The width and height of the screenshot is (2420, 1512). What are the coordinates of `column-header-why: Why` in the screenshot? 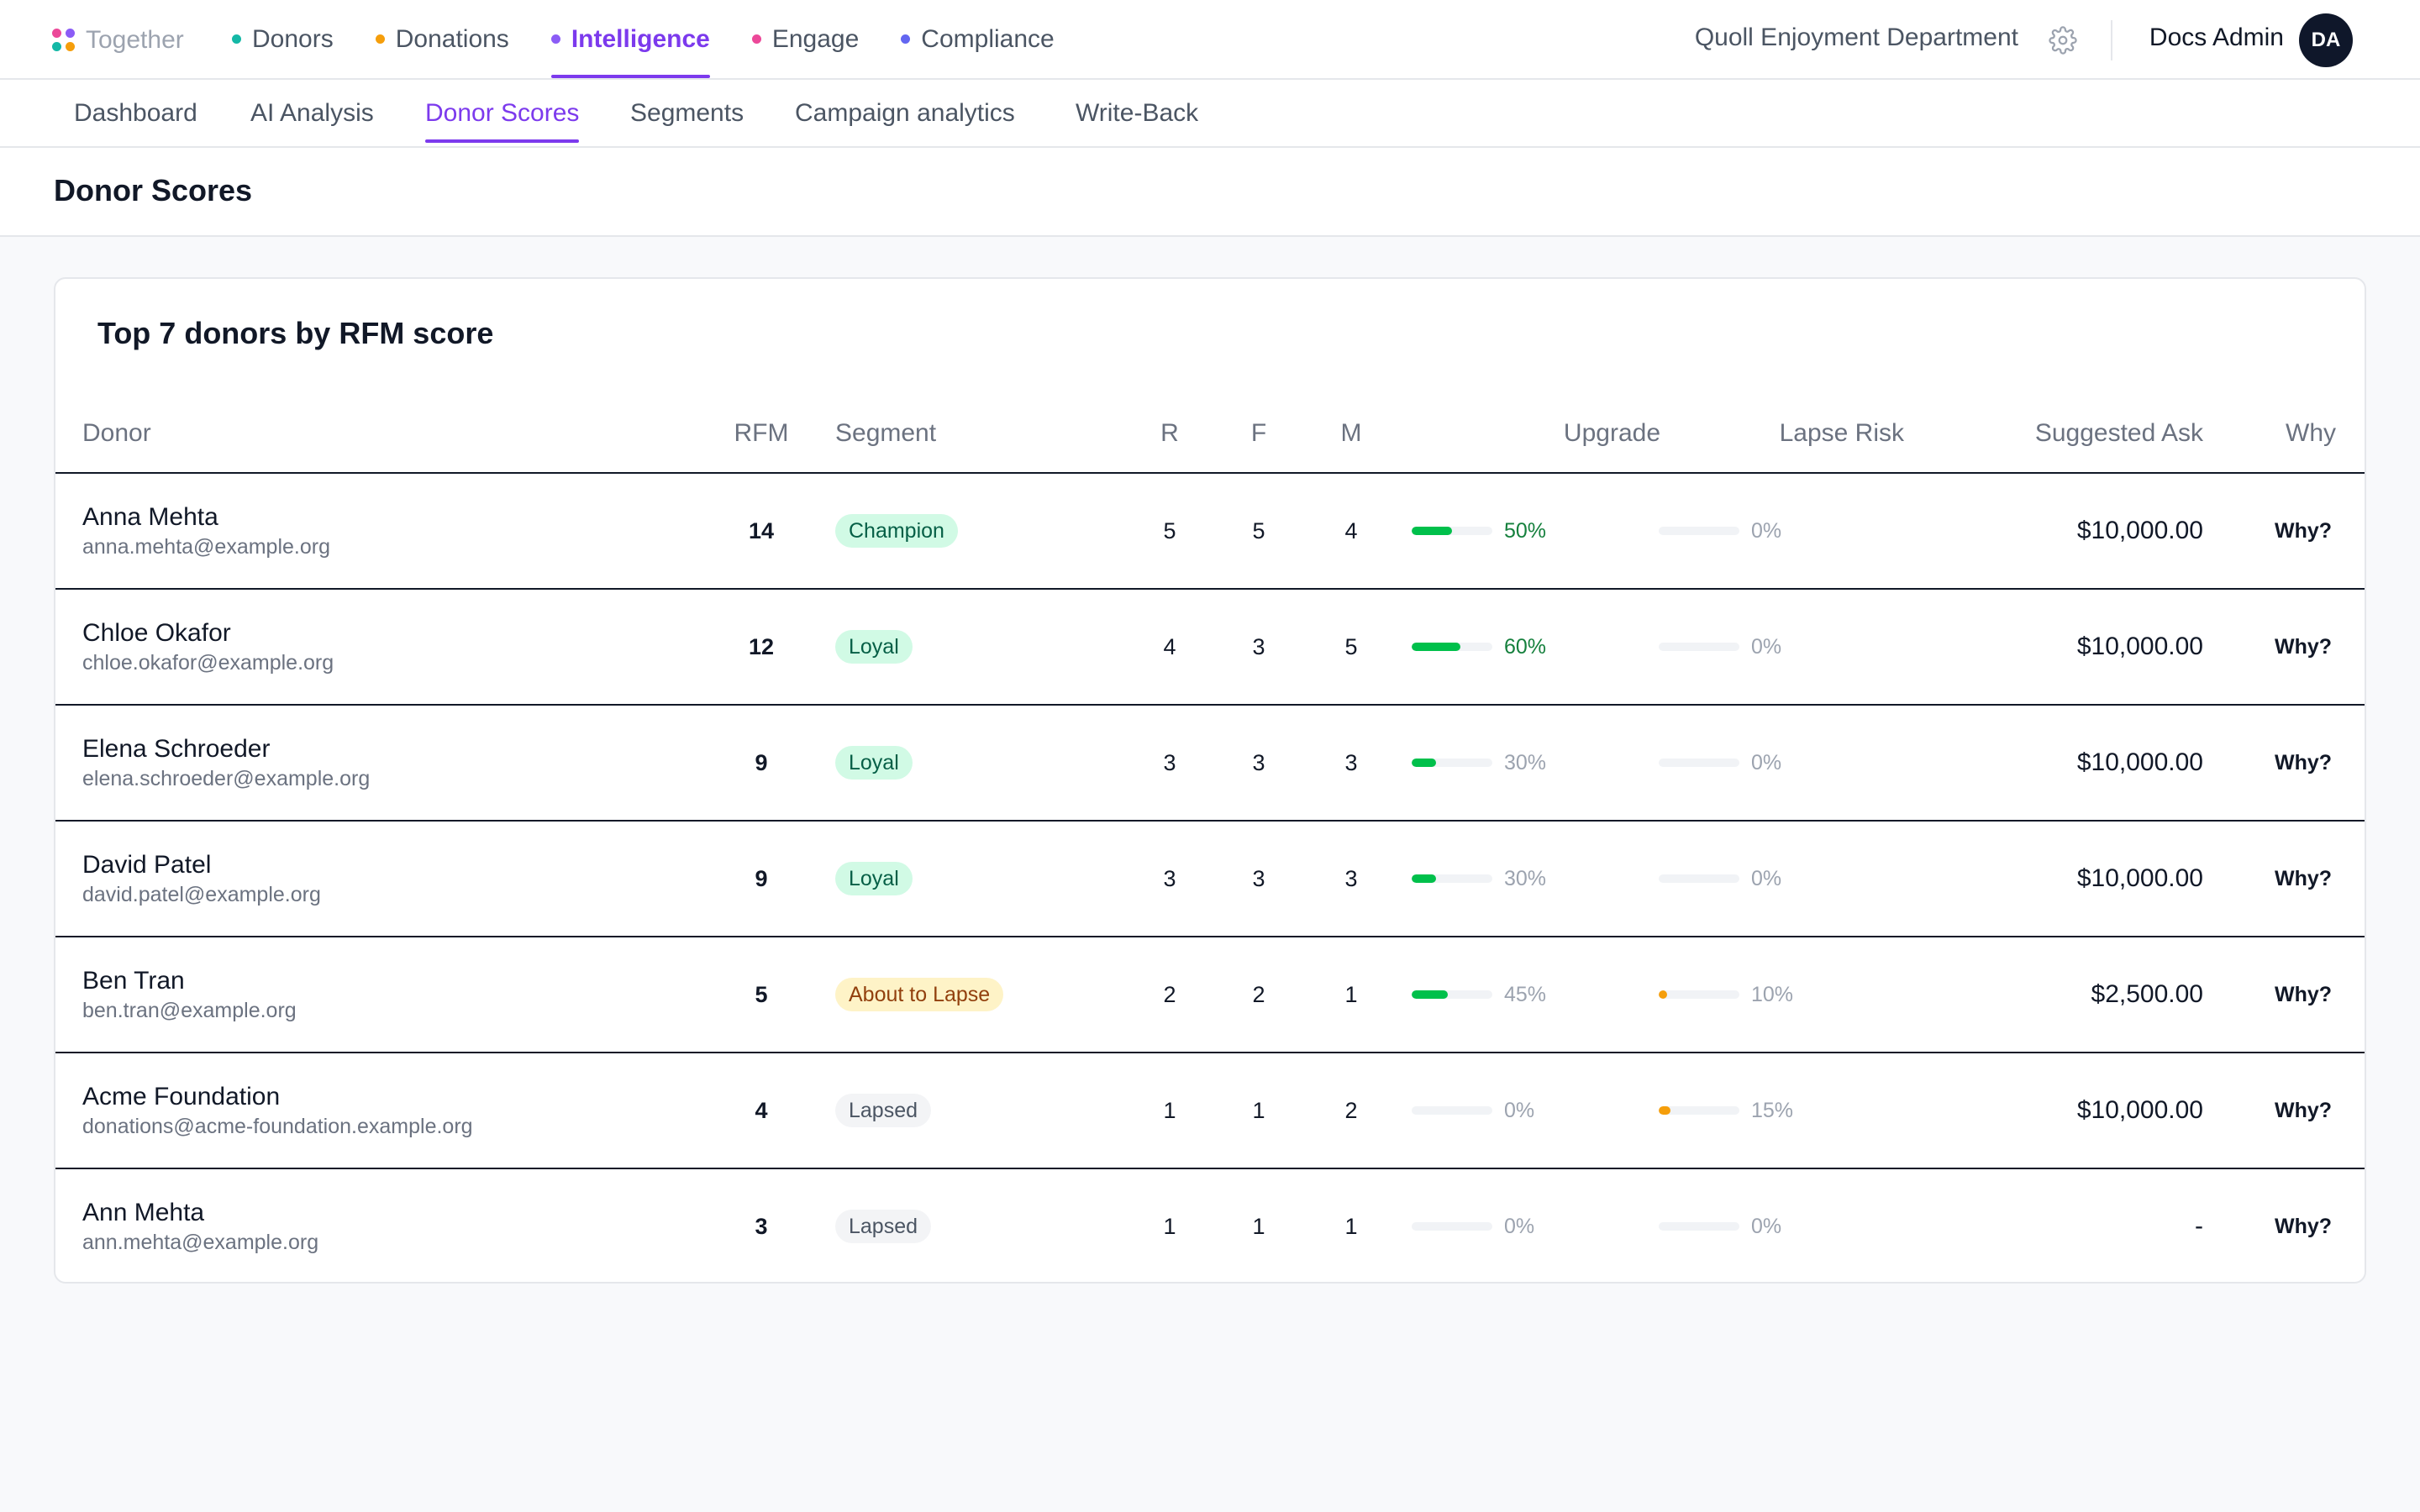 It's located at (2311, 433).